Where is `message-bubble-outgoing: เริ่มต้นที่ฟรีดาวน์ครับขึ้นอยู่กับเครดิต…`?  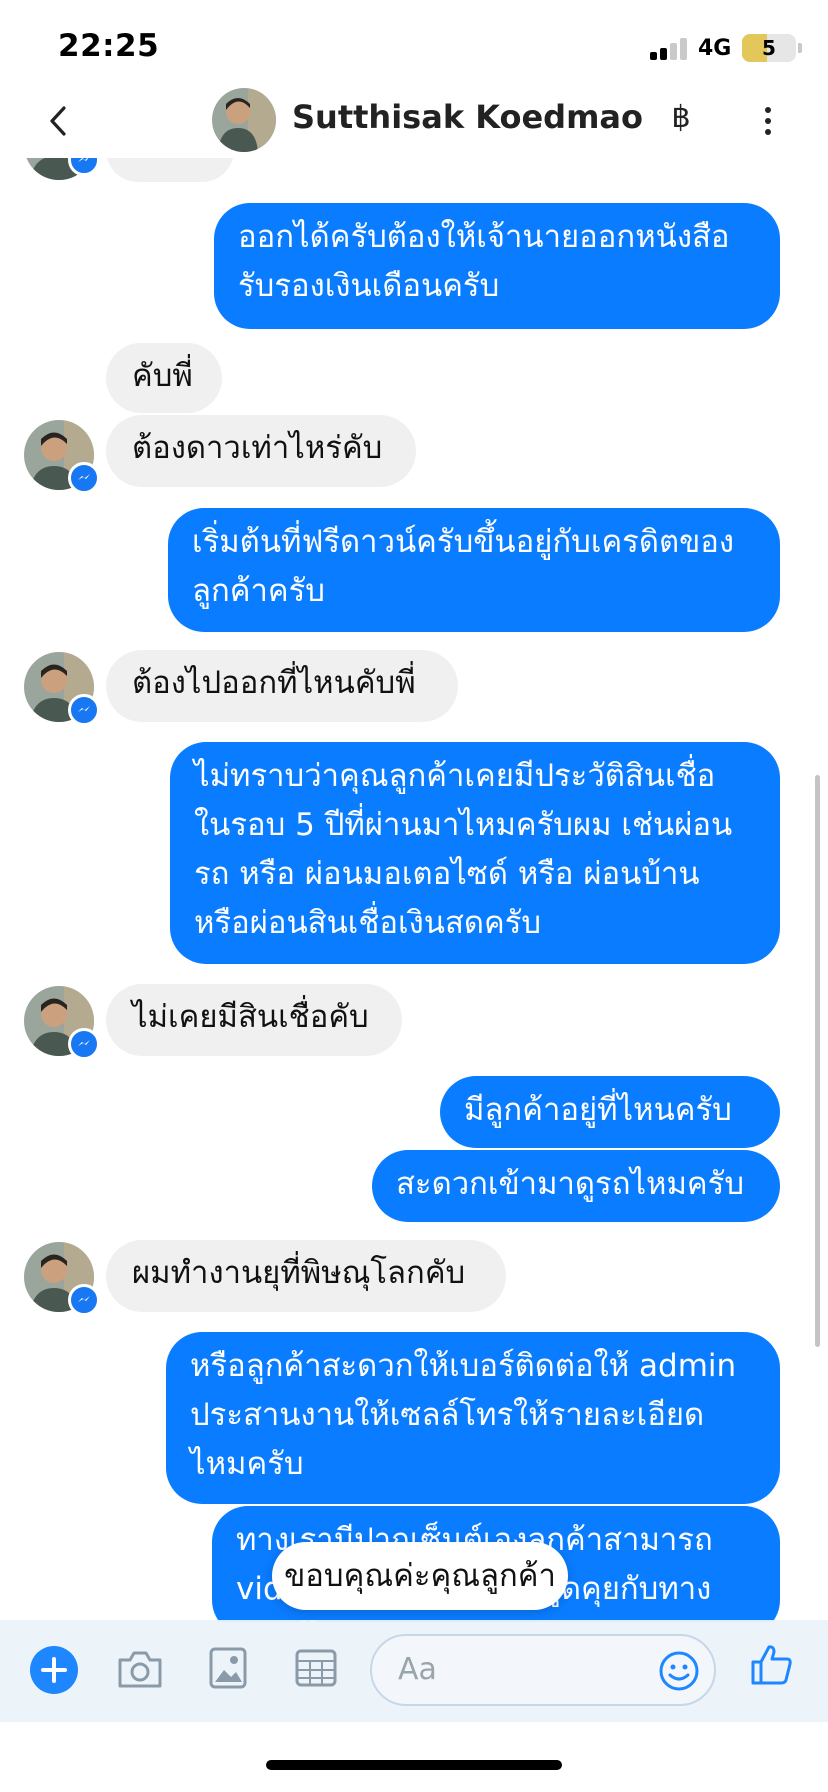 message-bubble-outgoing: เริ่มต้นที่ฟรีดาวน์ครับขึ้นอยู่กับเครดิต… is located at coordinates (474, 570).